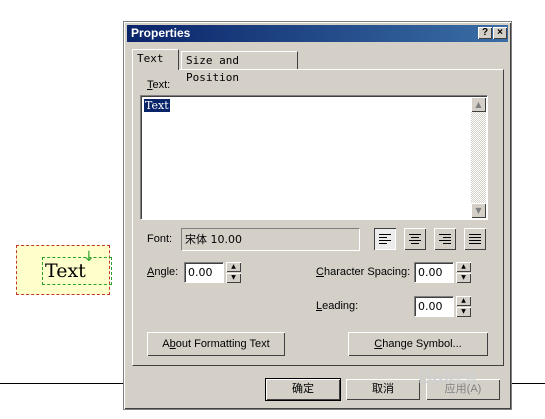 Image resolution: width=545 pixels, height=419 pixels. Describe the element at coordinates (448, 377) in the screenshot. I see `watermark-logo: Bai经验` at that location.